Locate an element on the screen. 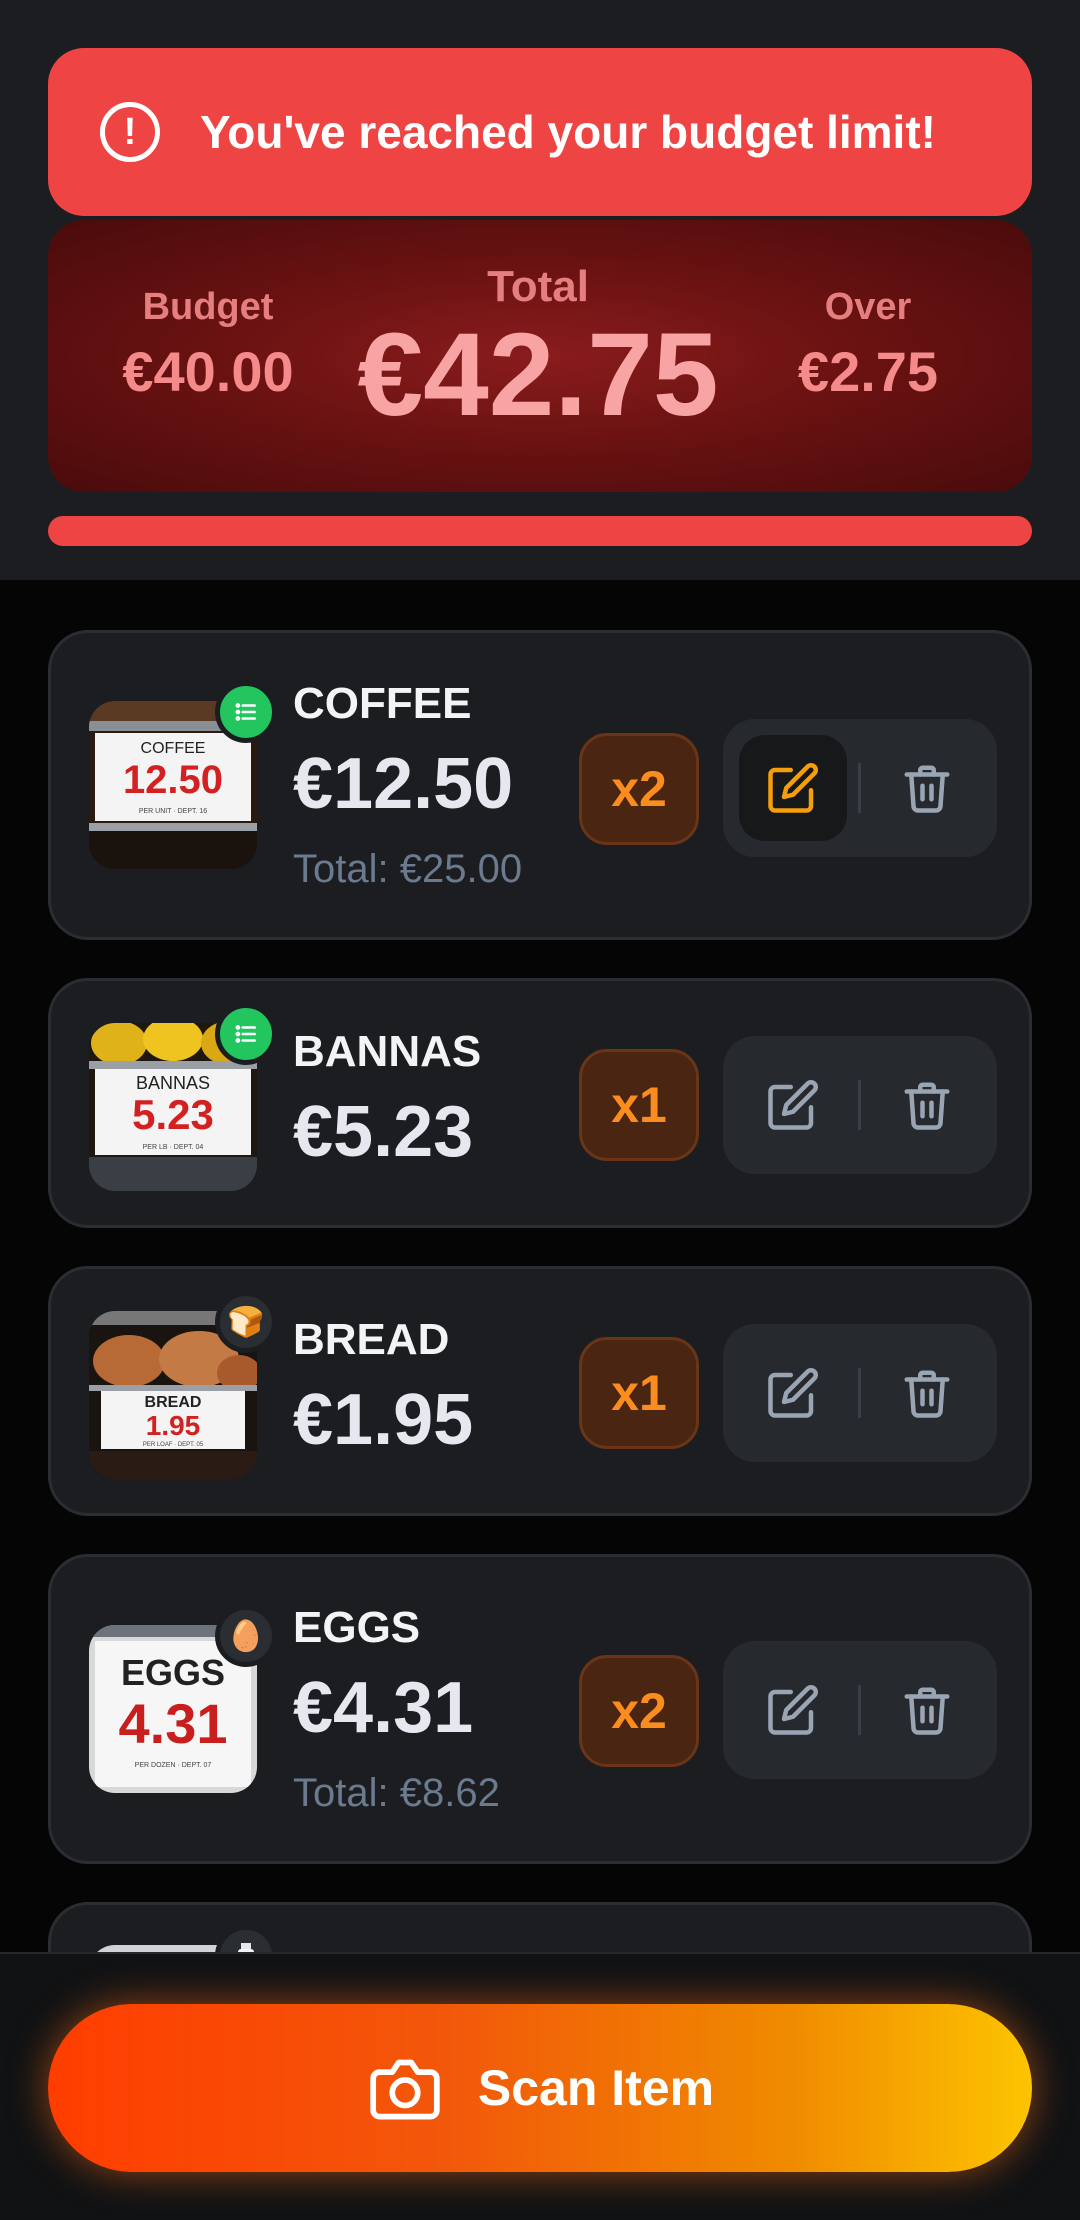 The height and width of the screenshot is (2220, 1080). item-price: €1.95 is located at coordinates (383, 1420).